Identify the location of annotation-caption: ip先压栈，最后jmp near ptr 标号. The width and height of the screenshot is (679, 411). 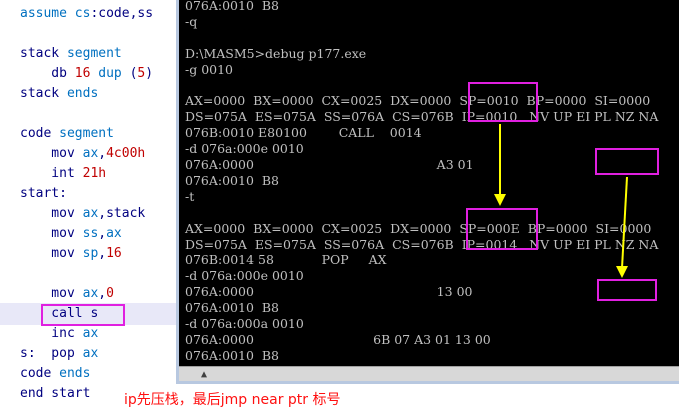
(232, 400).